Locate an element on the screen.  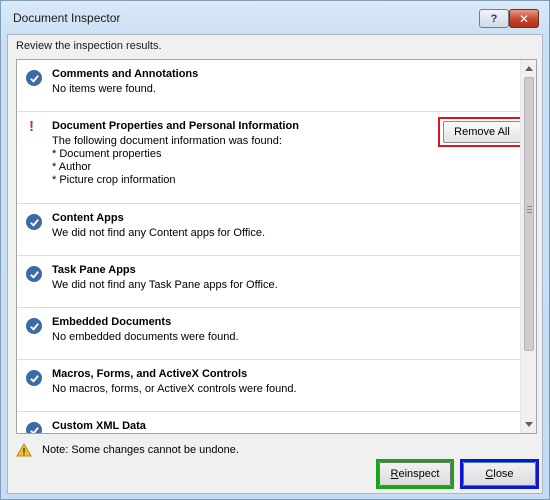
close-label-rest: lose is located at coordinates (503, 474).